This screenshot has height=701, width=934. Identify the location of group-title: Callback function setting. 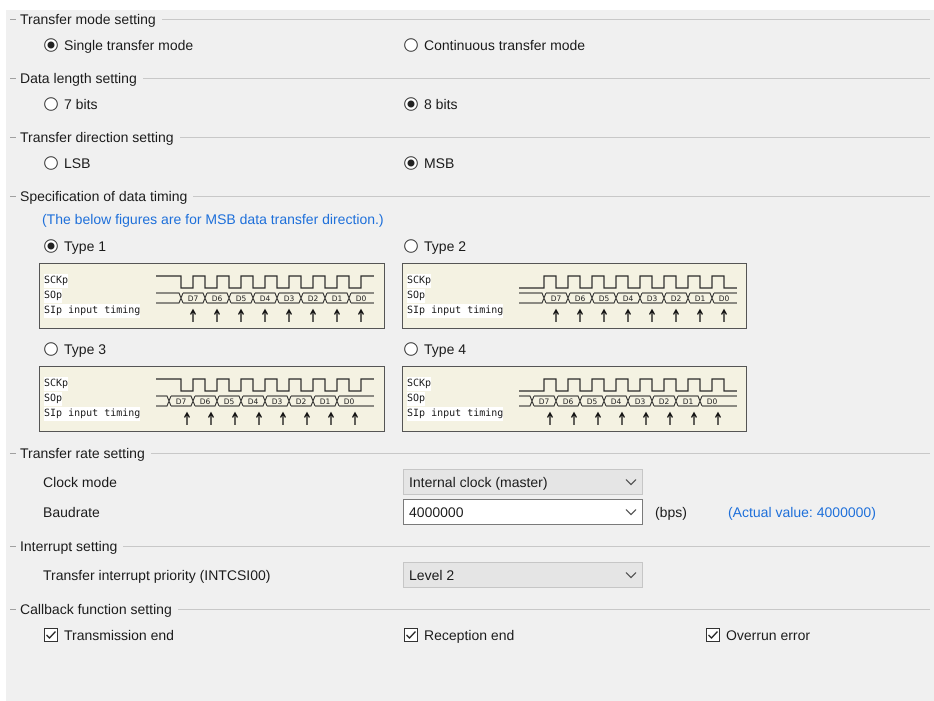
(96, 609).